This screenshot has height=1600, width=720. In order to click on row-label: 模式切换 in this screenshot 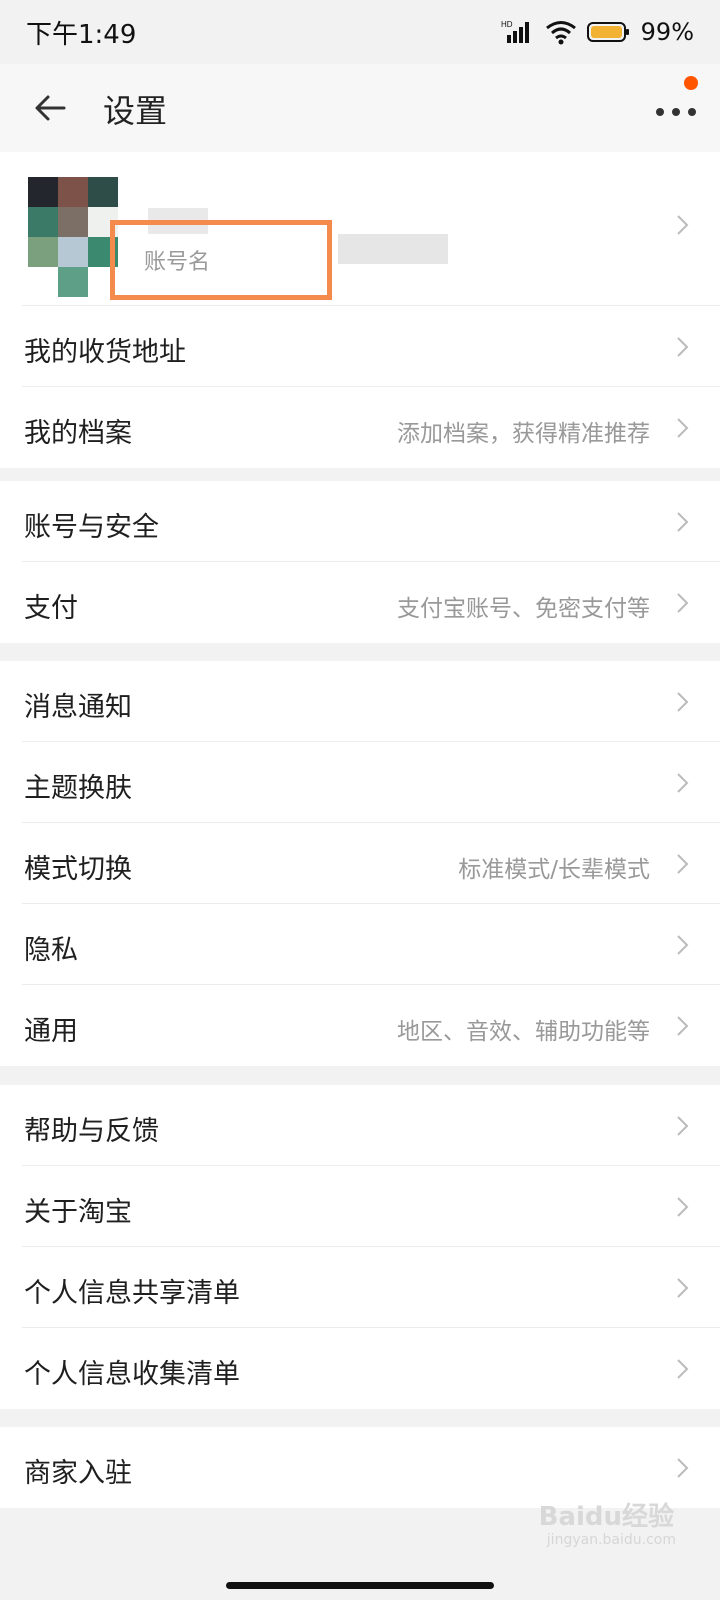, I will do `click(78, 869)`.